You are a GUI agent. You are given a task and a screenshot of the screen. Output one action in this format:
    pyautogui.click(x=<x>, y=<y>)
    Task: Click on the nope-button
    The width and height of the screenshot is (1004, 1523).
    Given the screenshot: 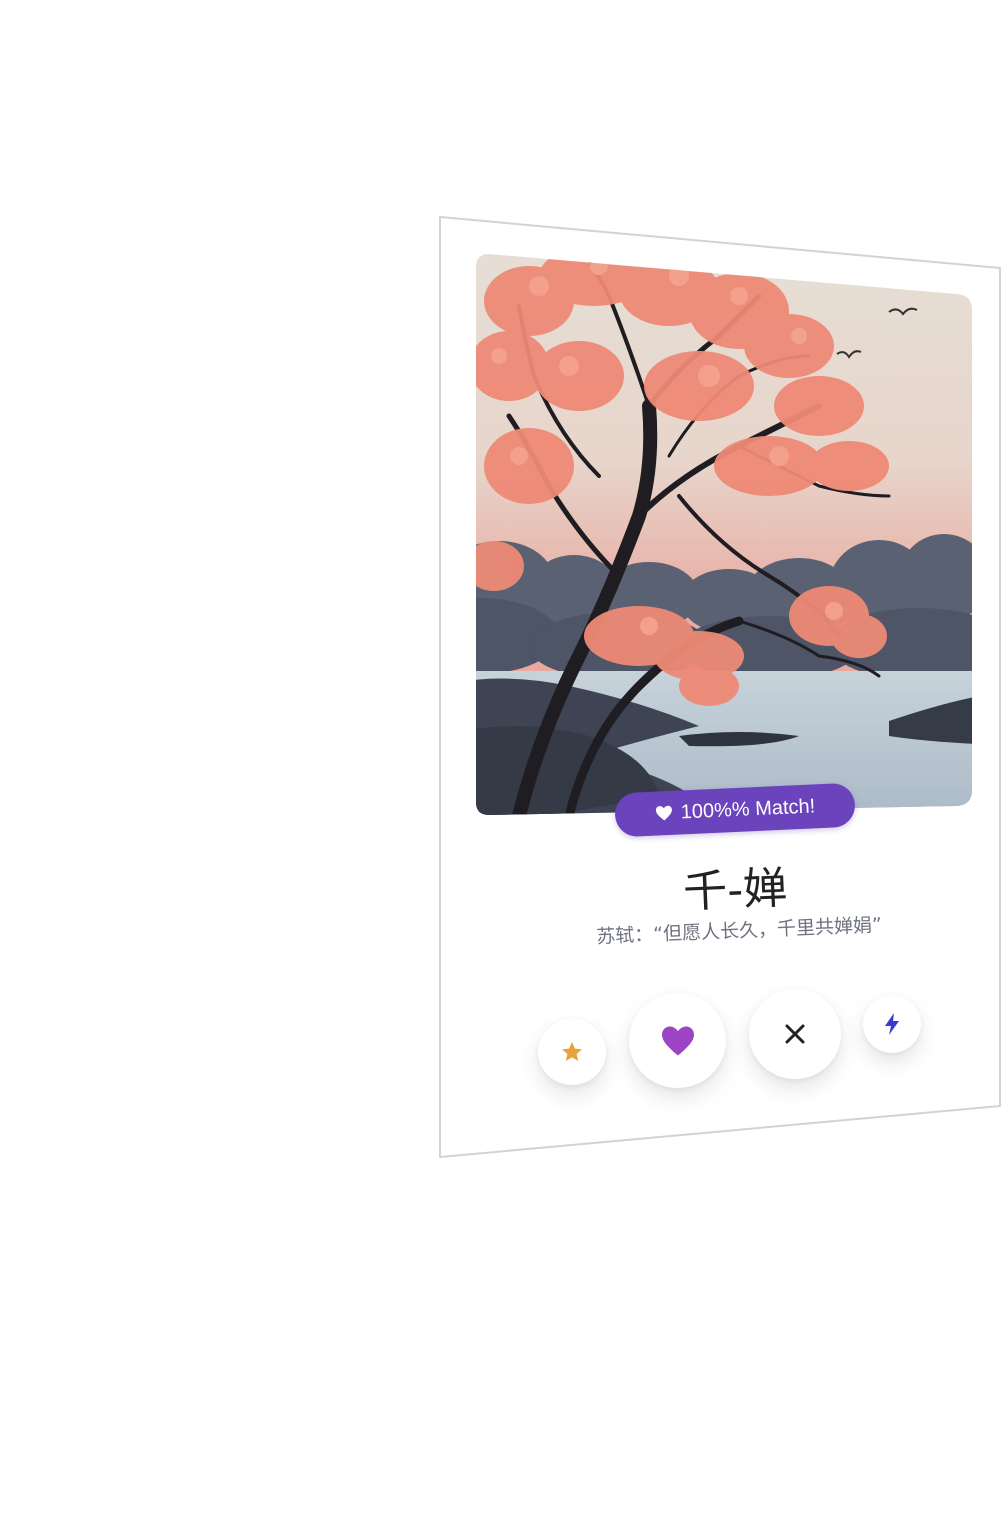 What is the action you would take?
    pyautogui.click(x=795, y=1034)
    